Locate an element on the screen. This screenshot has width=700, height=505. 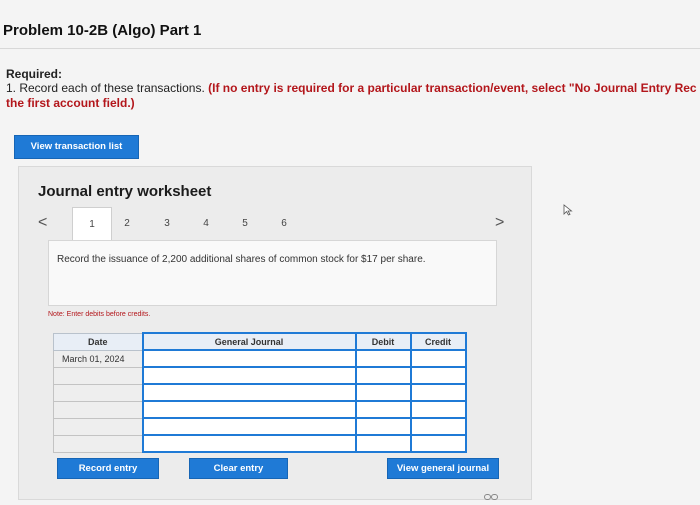
debits-note: Note: Enter debits before credits. is located at coordinates (99, 314).